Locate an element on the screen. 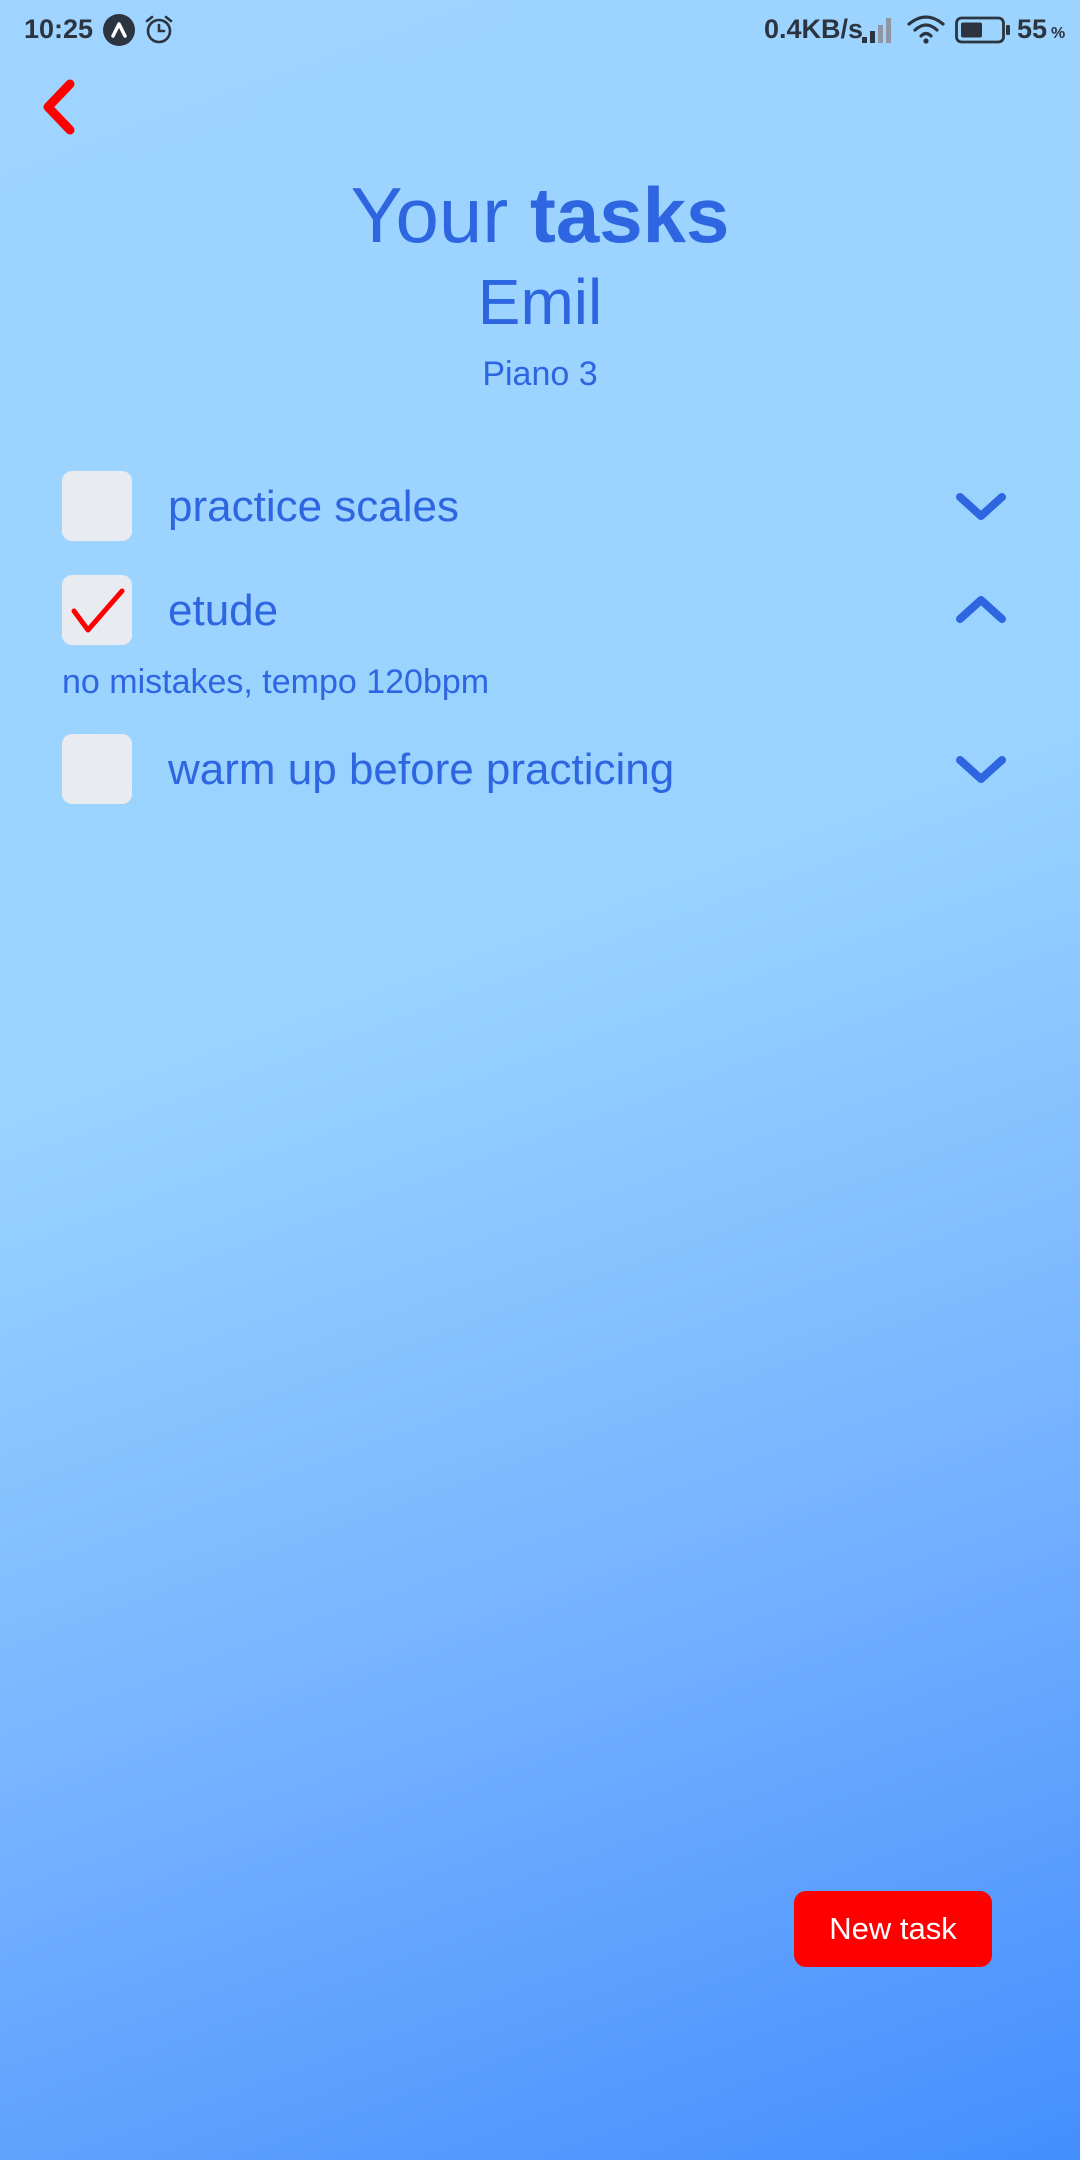  collapse-button is located at coordinates (981, 610).